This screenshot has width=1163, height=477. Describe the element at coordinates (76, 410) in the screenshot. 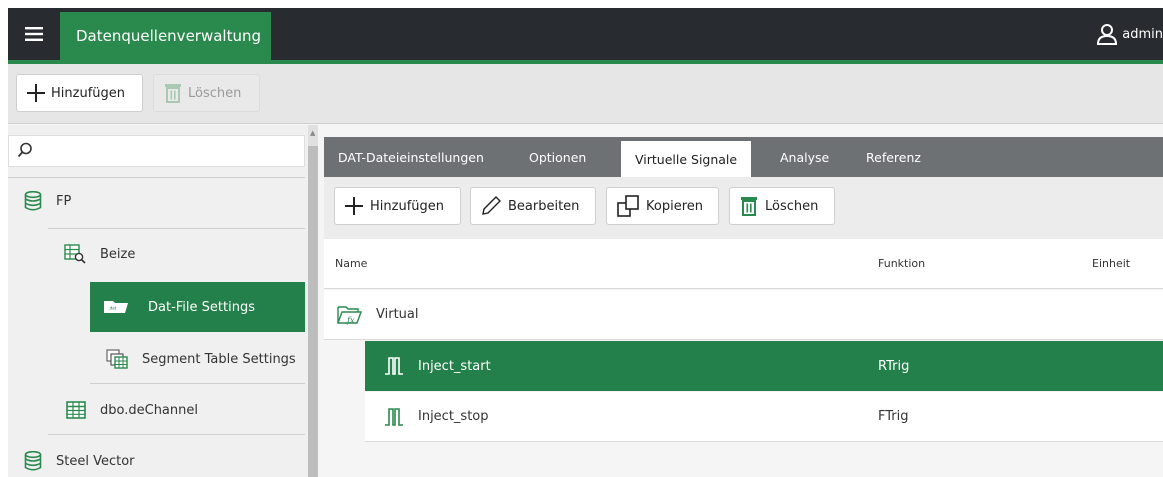

I see `table-icon` at that location.